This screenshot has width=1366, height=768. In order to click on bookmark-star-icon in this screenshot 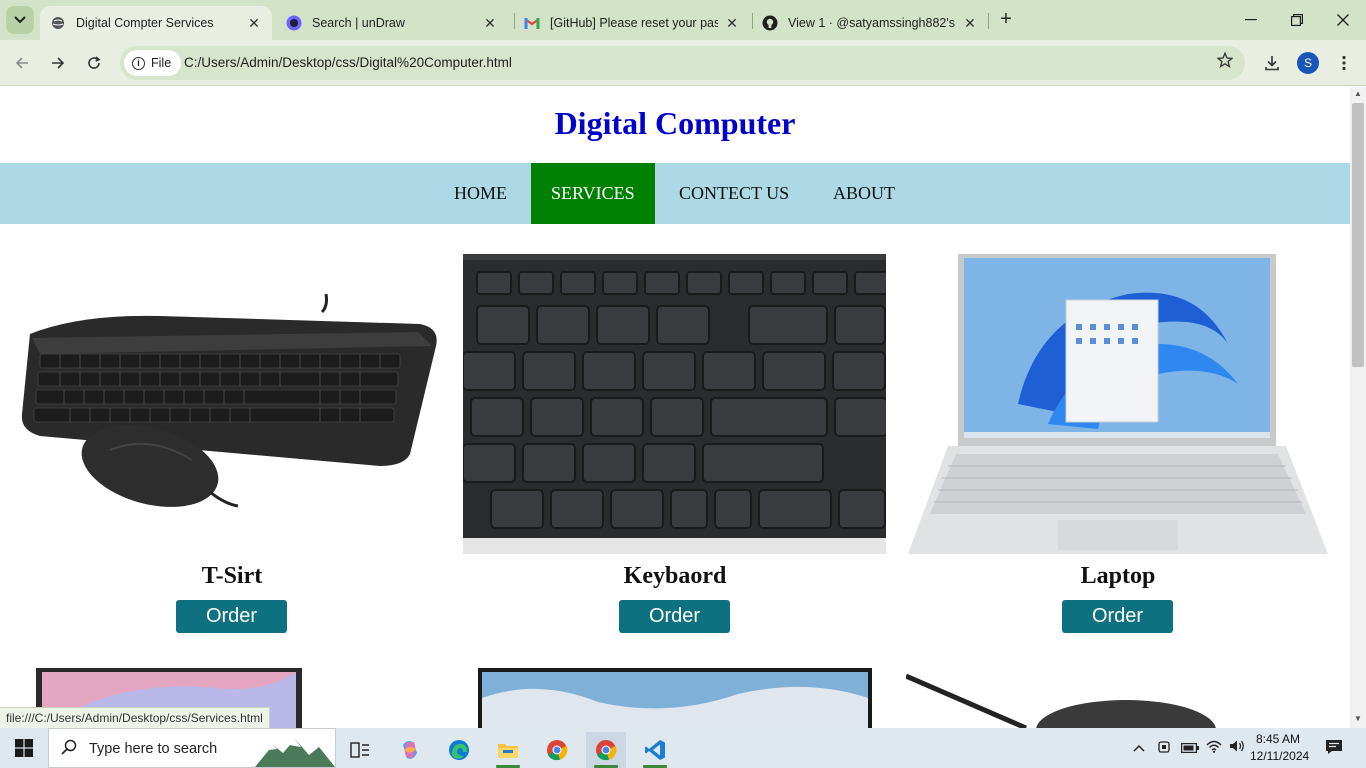, I will do `click(1225, 62)`.